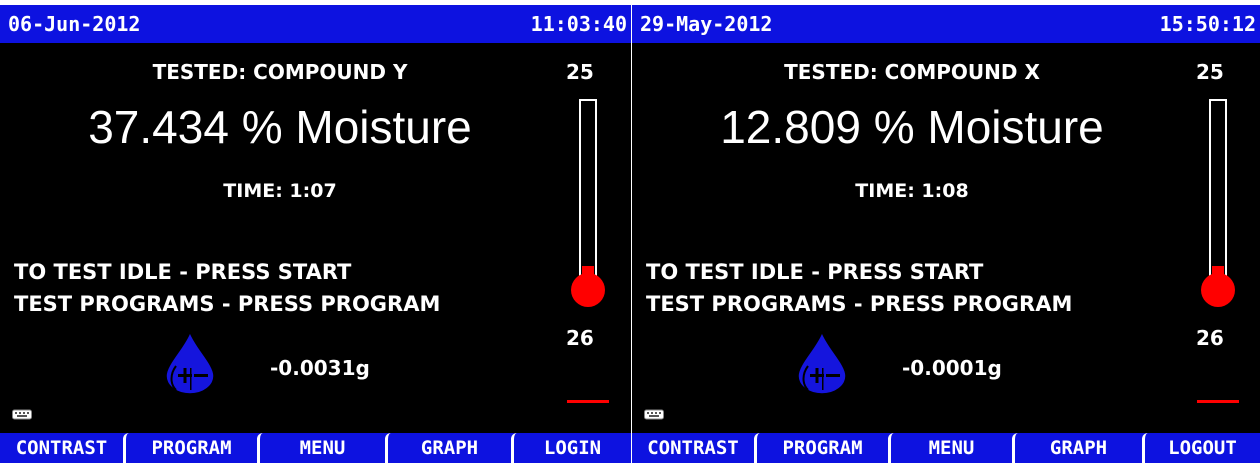 The image size is (1260, 463). Describe the element at coordinates (280, 127) in the screenshot. I see `moisture-reading: 37.434 % Moisture` at that location.